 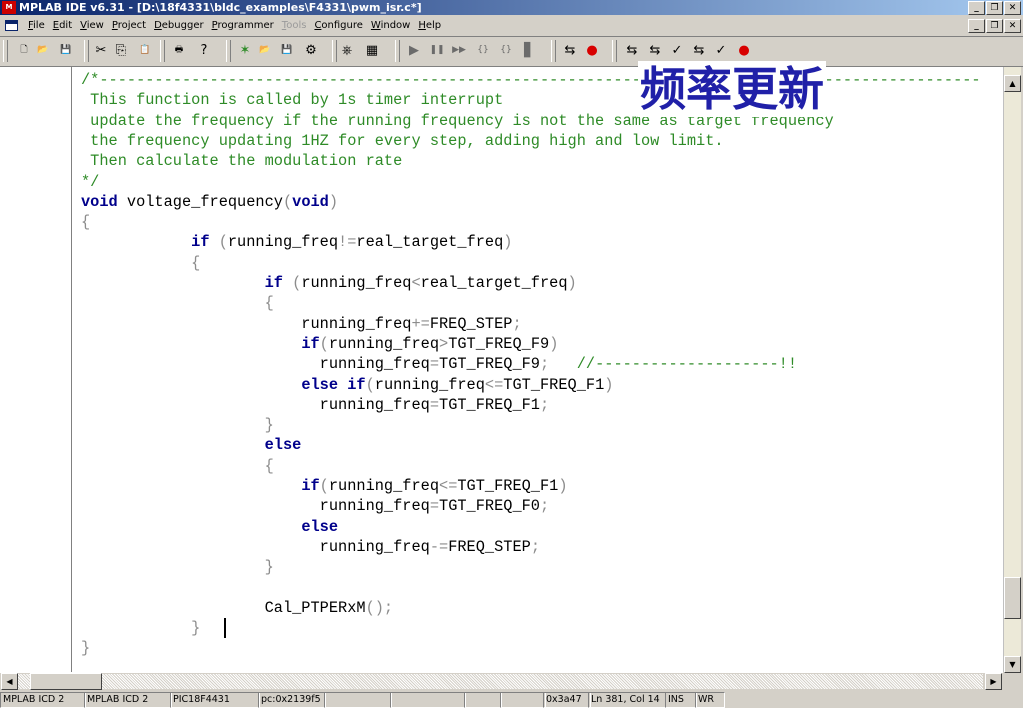 What do you see at coordinates (129, 26) in the screenshot?
I see `menu-project: Project` at bounding box center [129, 26].